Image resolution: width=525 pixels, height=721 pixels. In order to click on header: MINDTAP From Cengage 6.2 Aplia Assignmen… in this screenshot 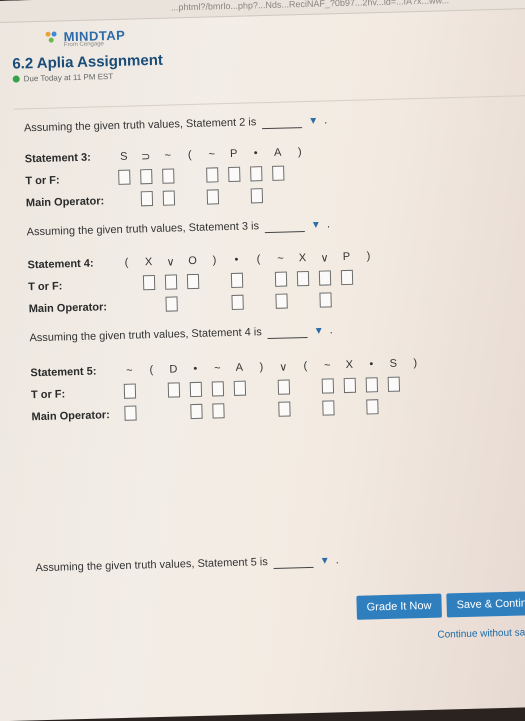, I will do `click(87, 55)`.